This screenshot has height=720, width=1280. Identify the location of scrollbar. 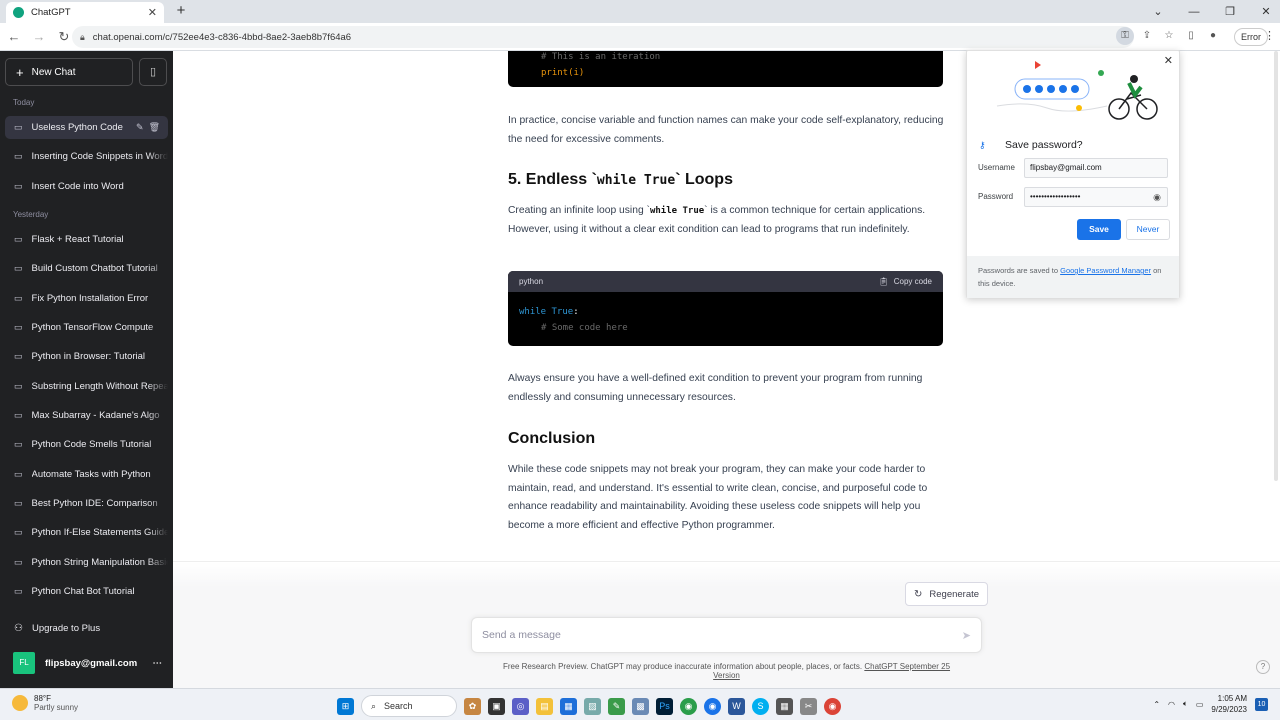
(1276, 266).